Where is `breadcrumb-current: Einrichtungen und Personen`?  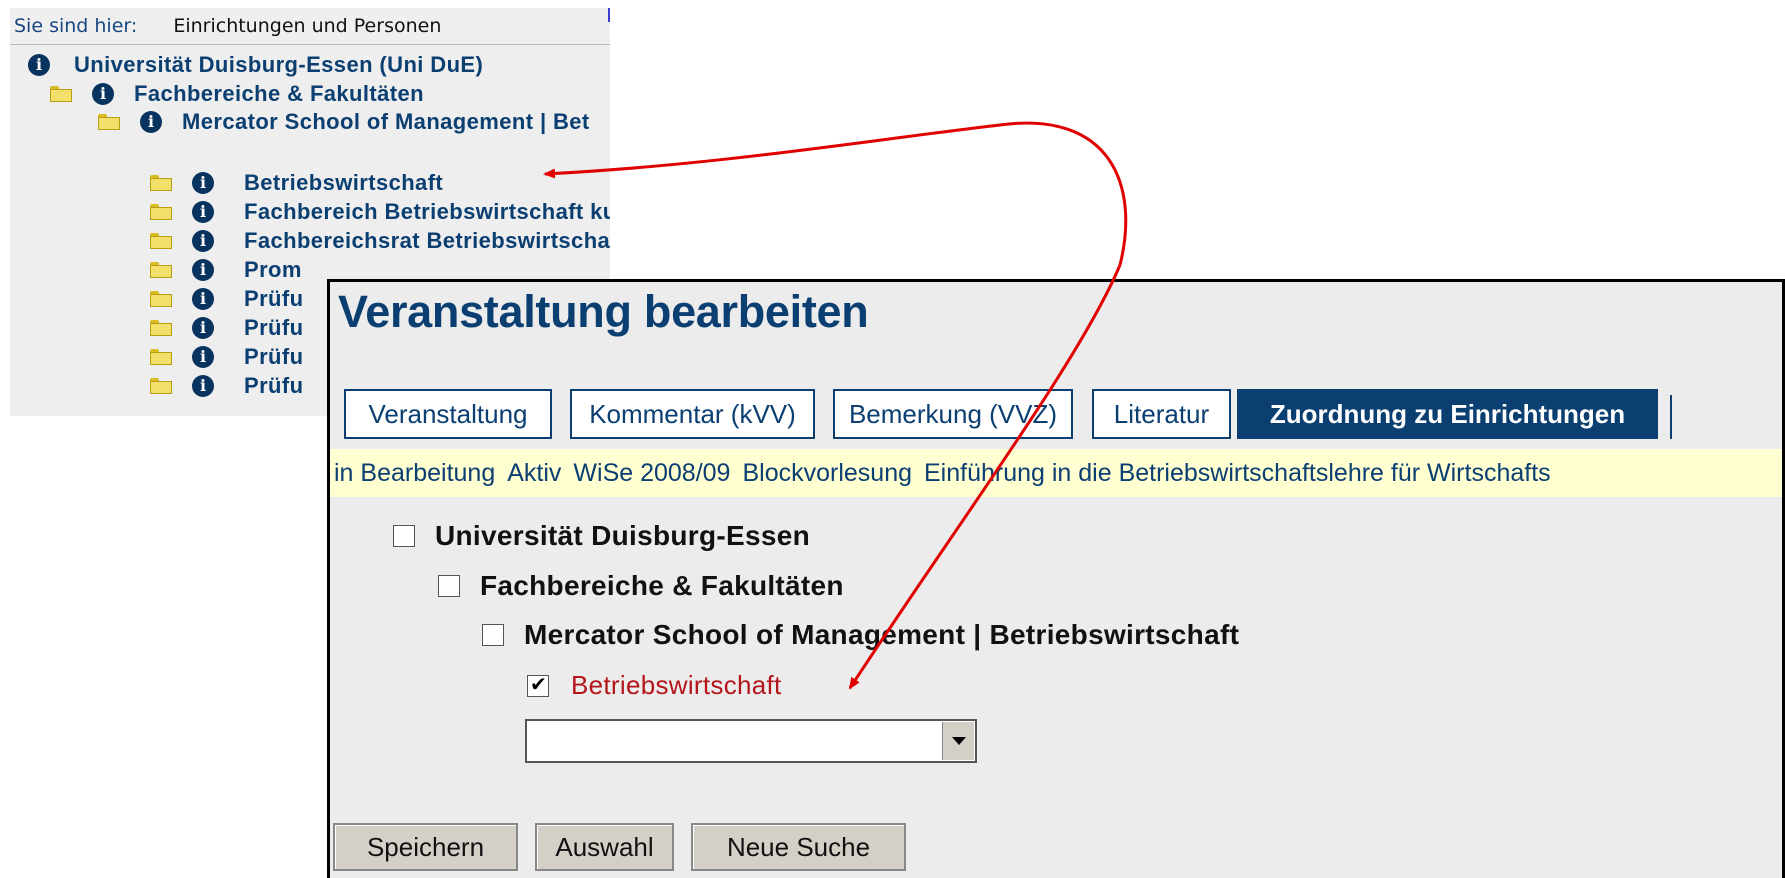 breadcrumb-current: Einrichtungen und Personen is located at coordinates (307, 26).